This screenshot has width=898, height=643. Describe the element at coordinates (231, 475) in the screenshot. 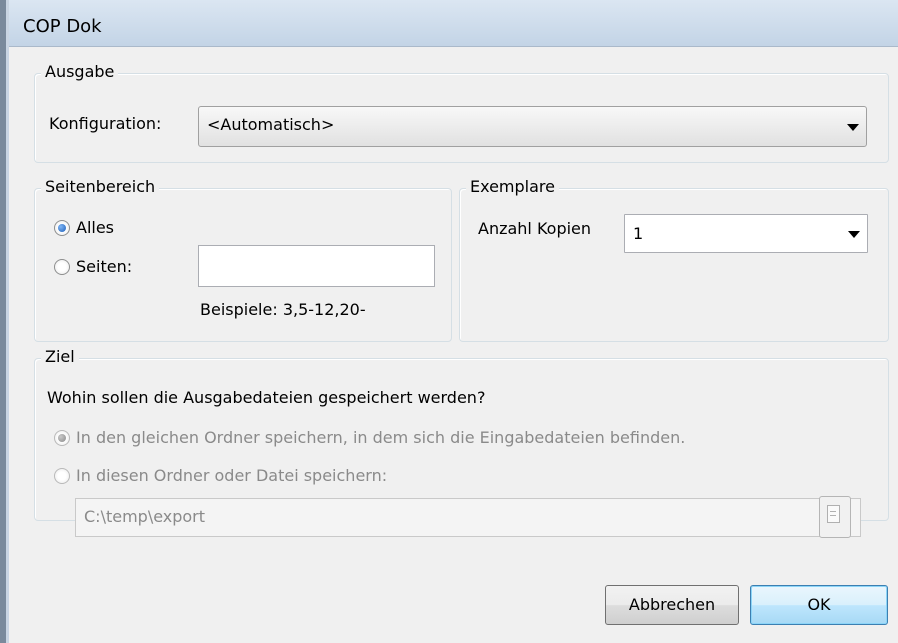

I see `radio-custom-folder-label: In diesen Ordner oder Datei speichern:` at that location.